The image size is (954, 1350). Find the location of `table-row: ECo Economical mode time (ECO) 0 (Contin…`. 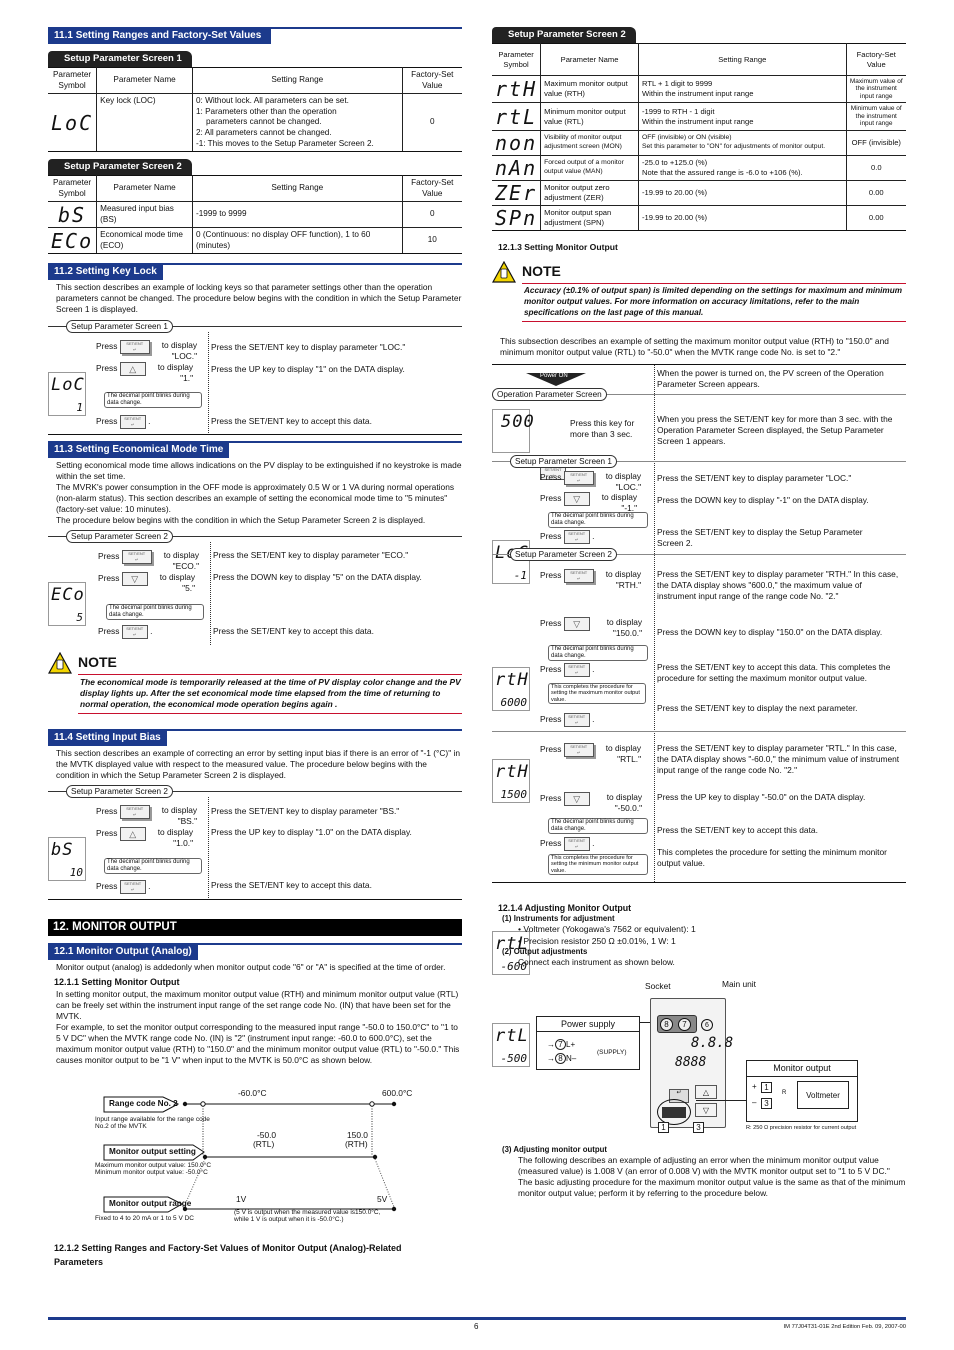

table-row: ECo Economical mode time (ECO) 0 (Contin… is located at coordinates (255, 240).